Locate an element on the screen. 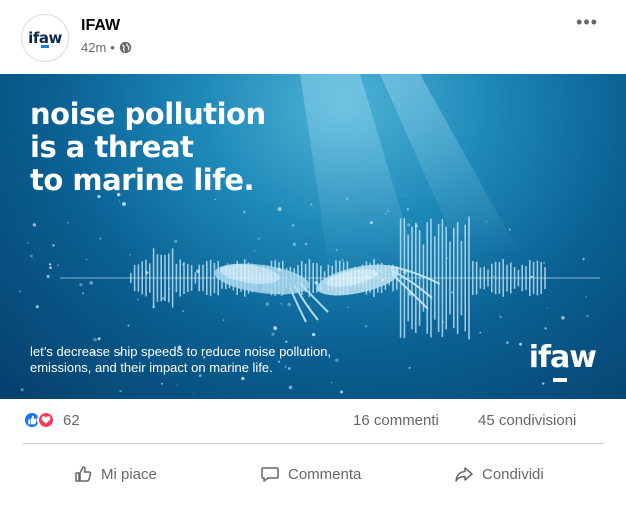 The image size is (626, 508). headline-line: noise pollution is located at coordinates (148, 114).